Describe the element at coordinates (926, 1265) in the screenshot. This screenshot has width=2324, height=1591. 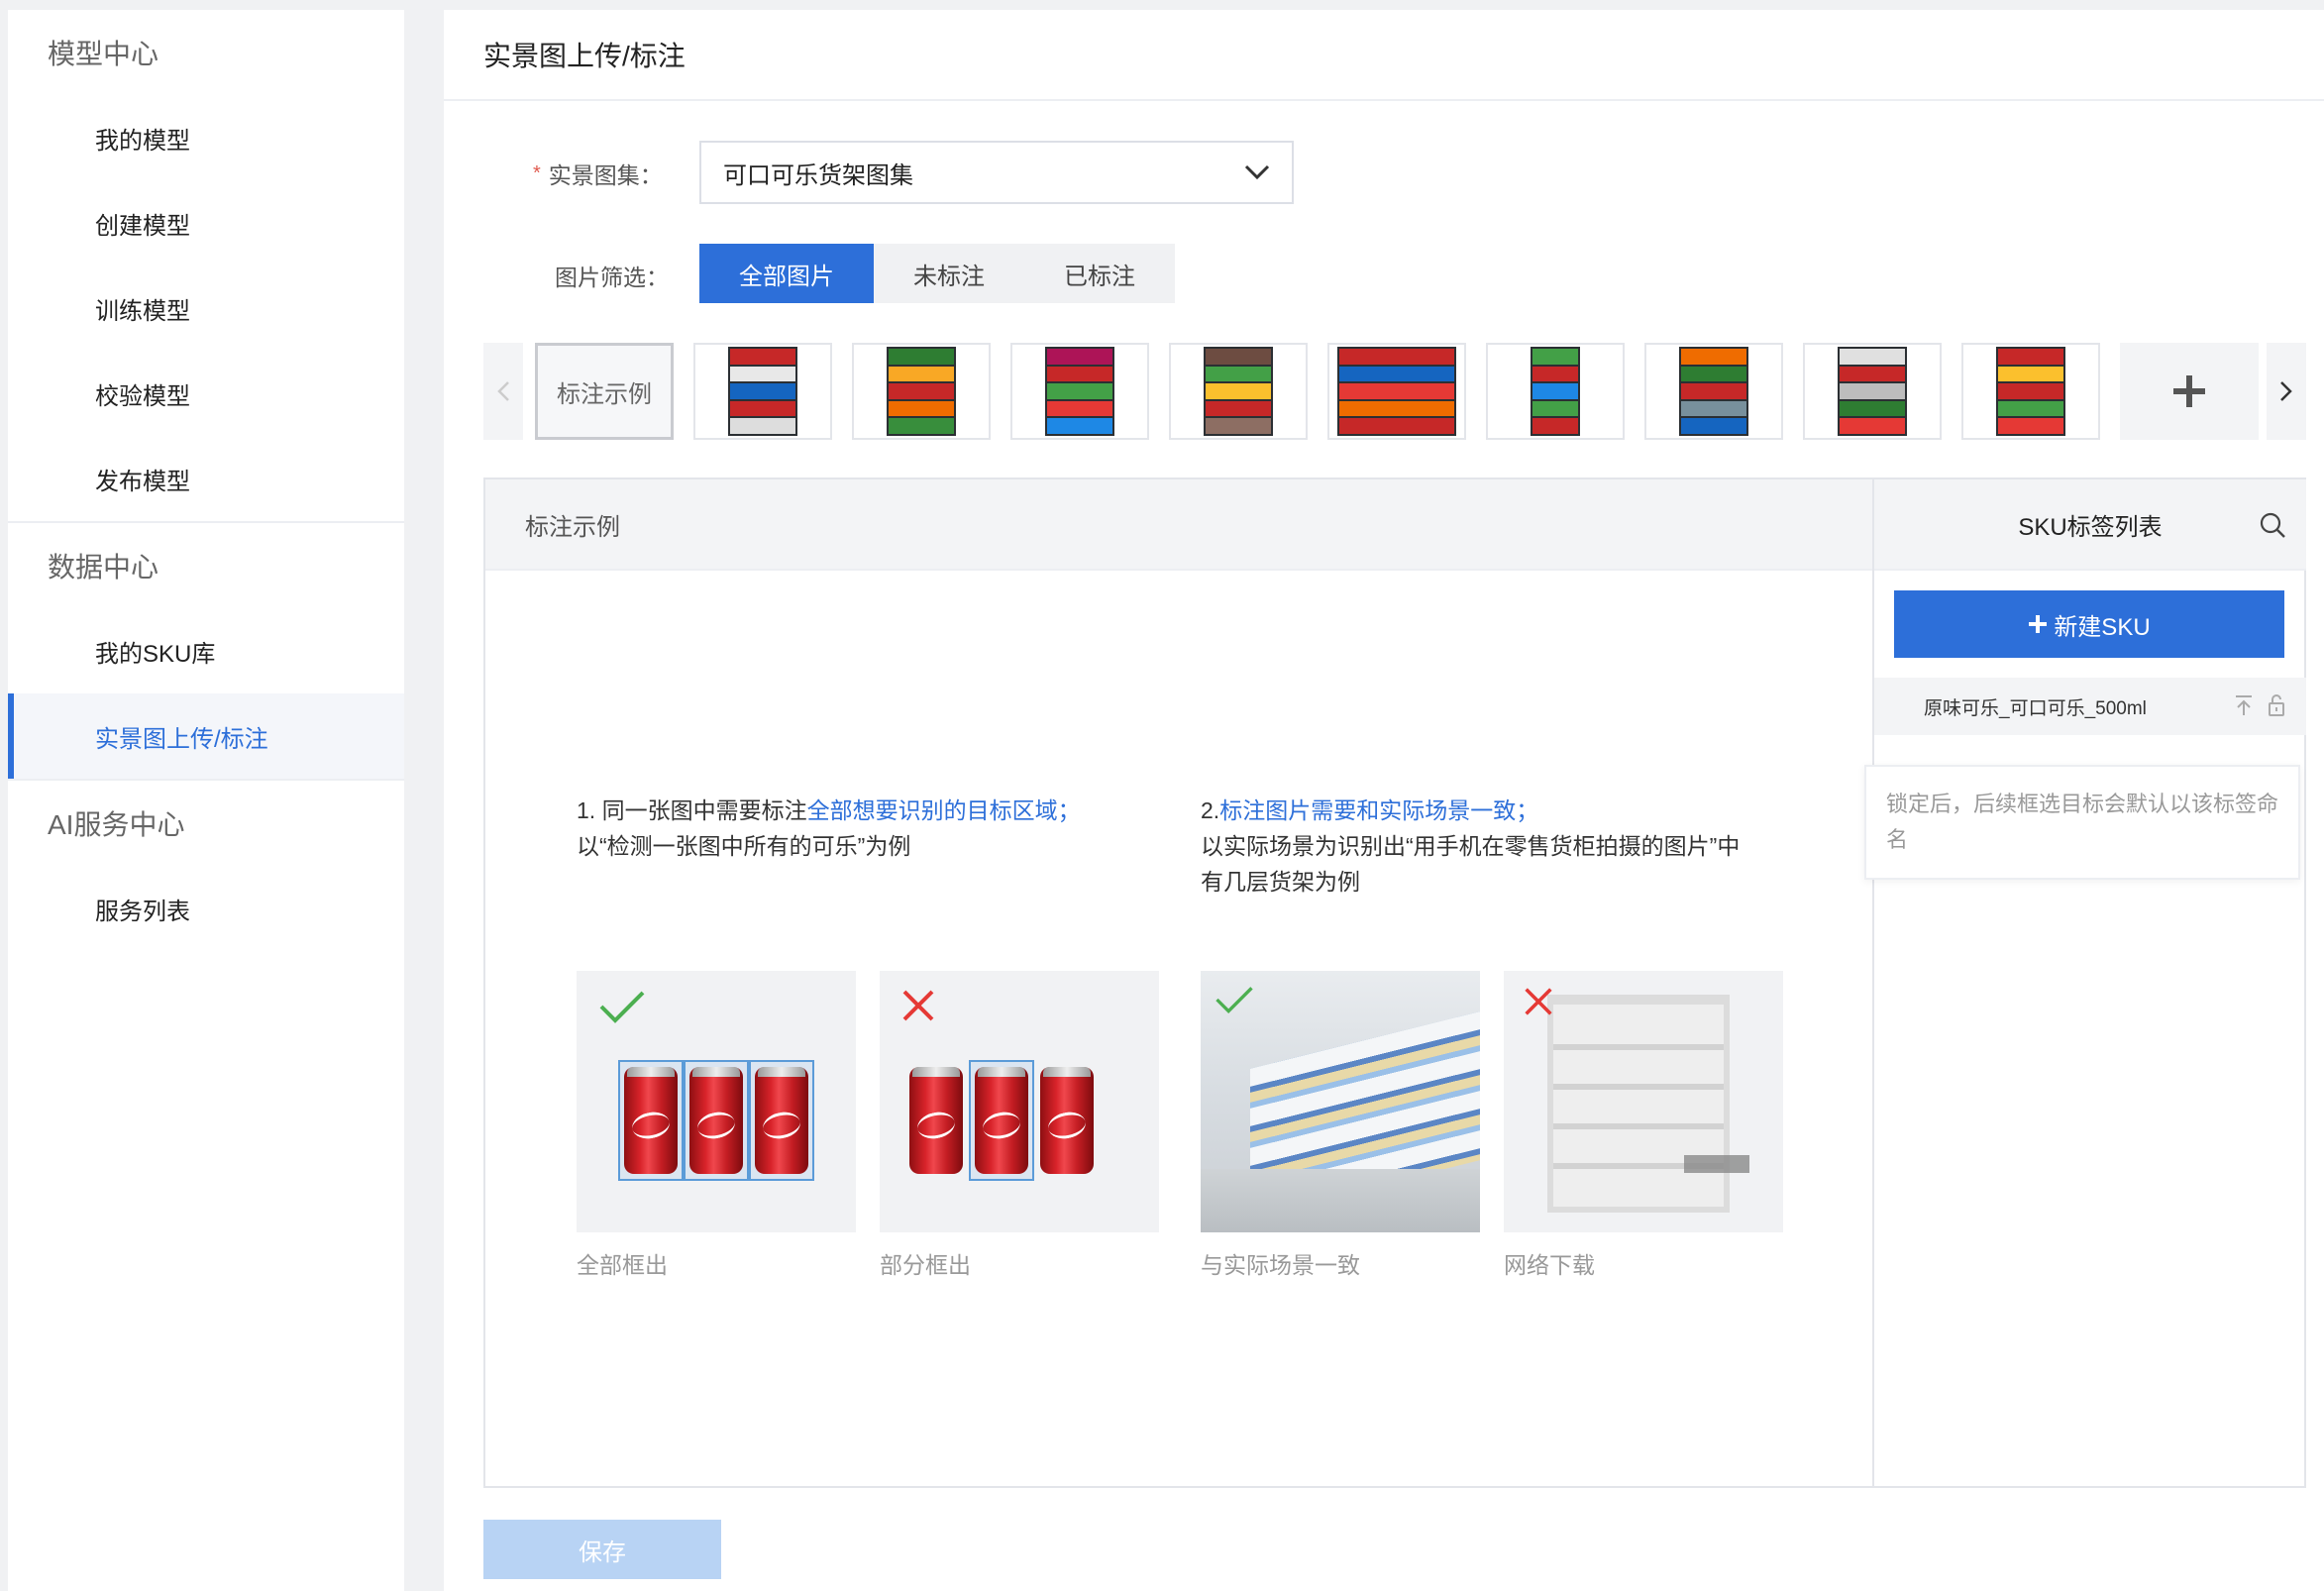
I see `example-caption: 部分框出` at that location.